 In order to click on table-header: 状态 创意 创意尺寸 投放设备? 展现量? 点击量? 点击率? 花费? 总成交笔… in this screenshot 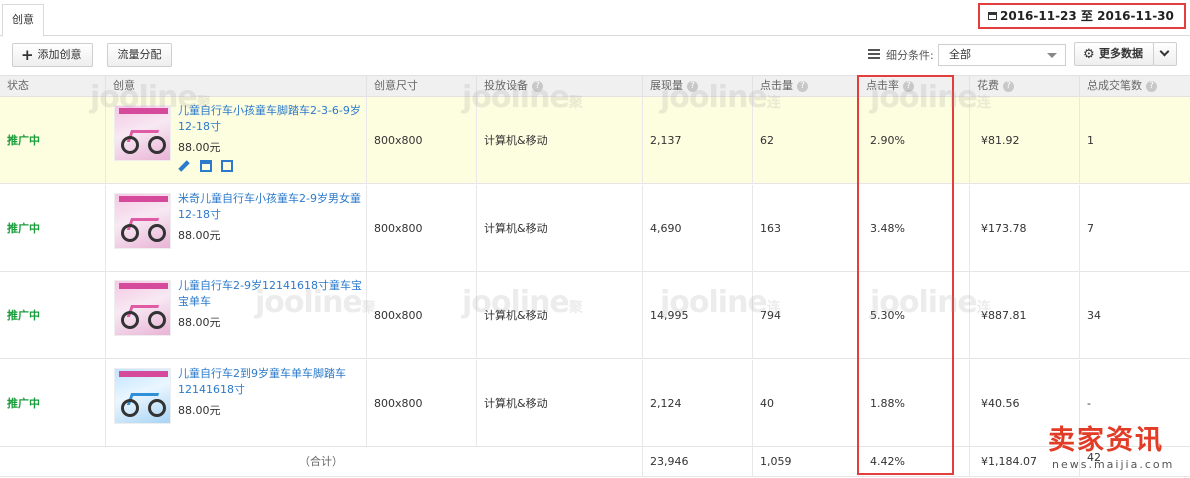, I will do `click(595, 86)`.